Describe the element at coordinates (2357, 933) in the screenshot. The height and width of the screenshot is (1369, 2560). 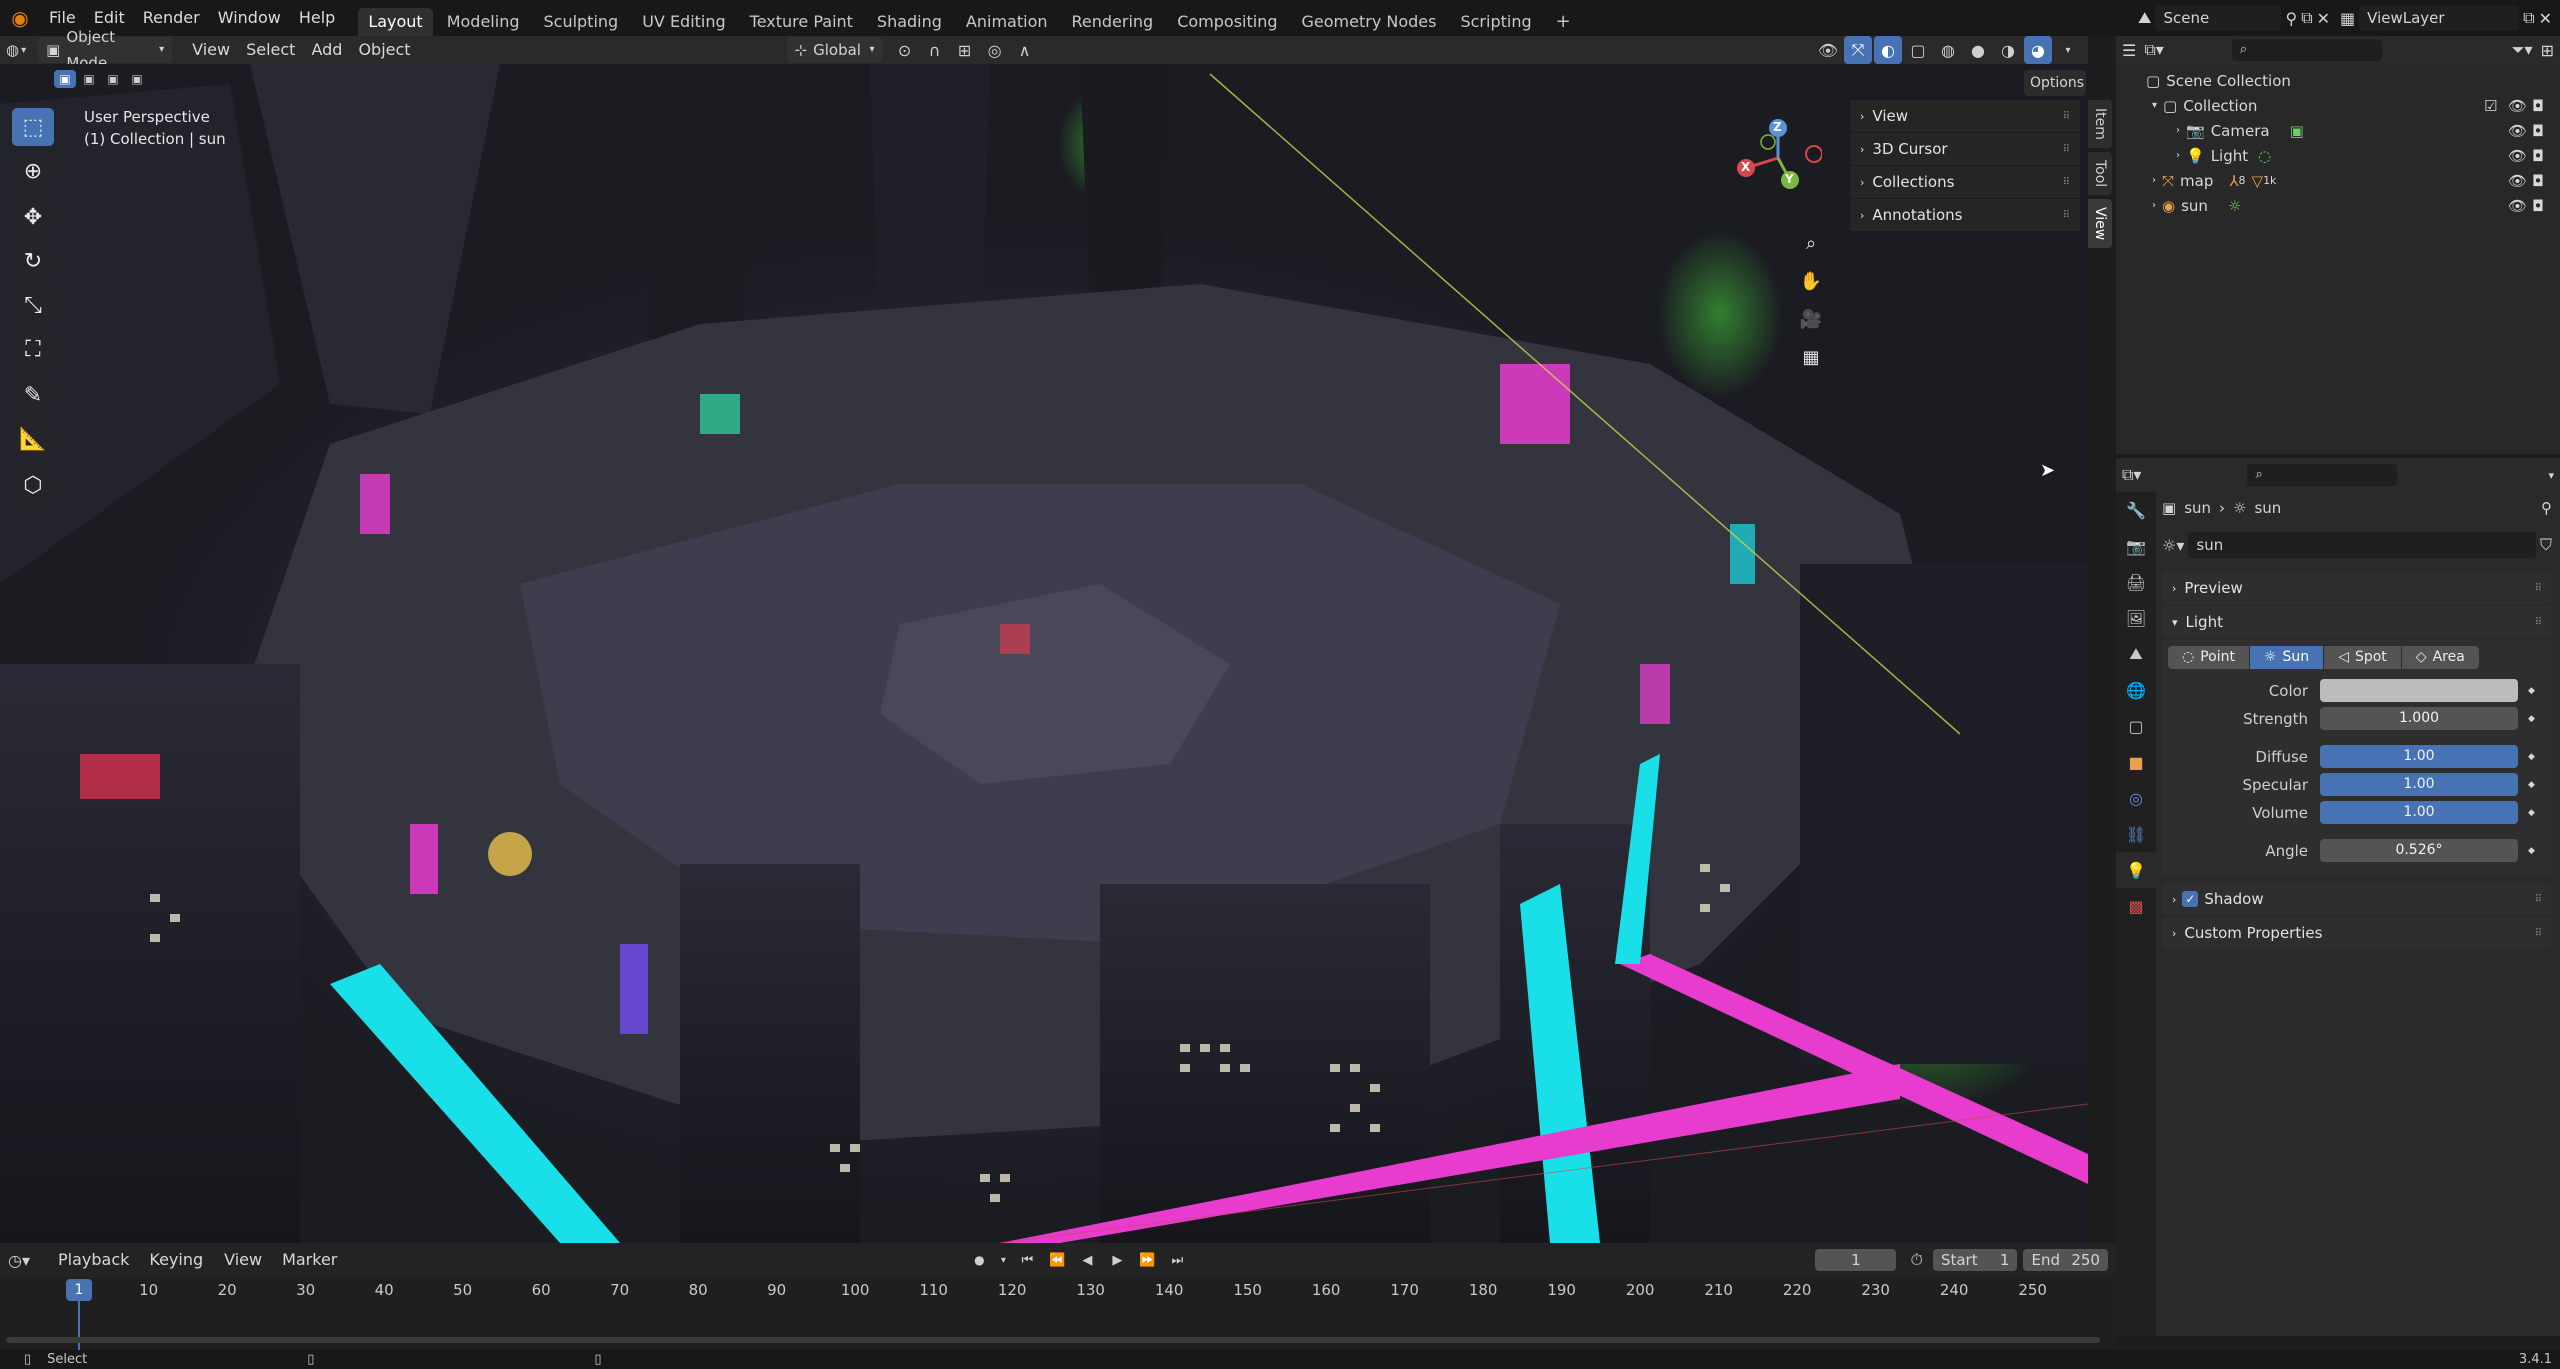
I see `panel-custom-properties: › Custom Properties ⠿` at that location.